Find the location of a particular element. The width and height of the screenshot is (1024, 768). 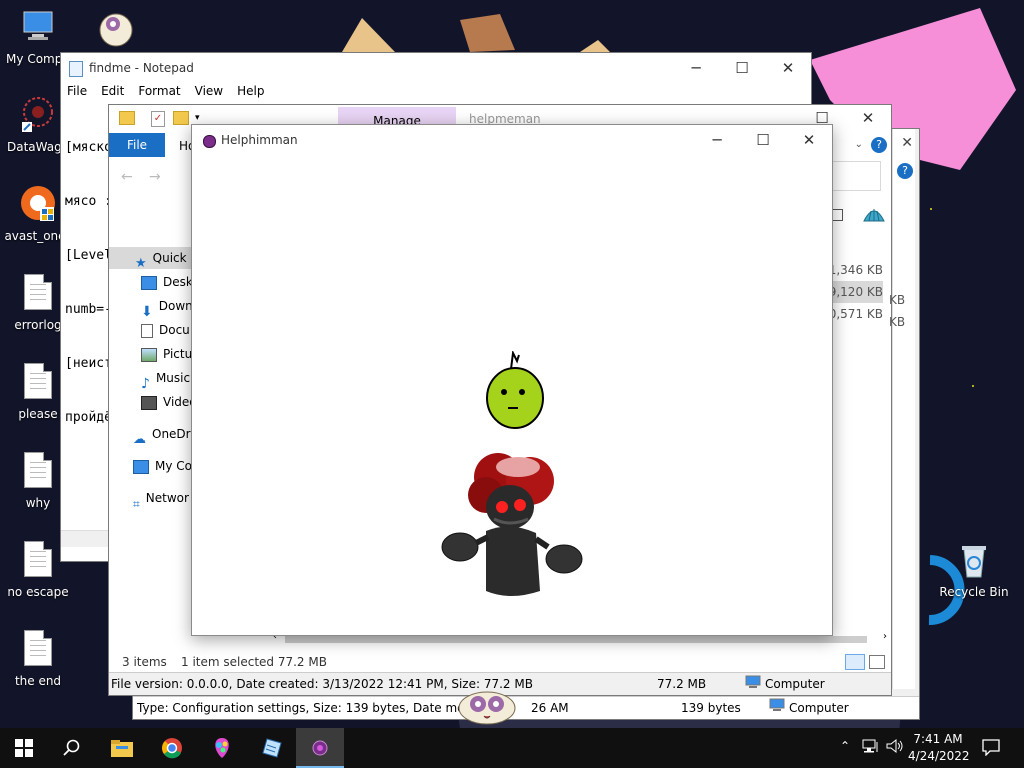

cloud-icon: ☁ is located at coordinates (139, 439).